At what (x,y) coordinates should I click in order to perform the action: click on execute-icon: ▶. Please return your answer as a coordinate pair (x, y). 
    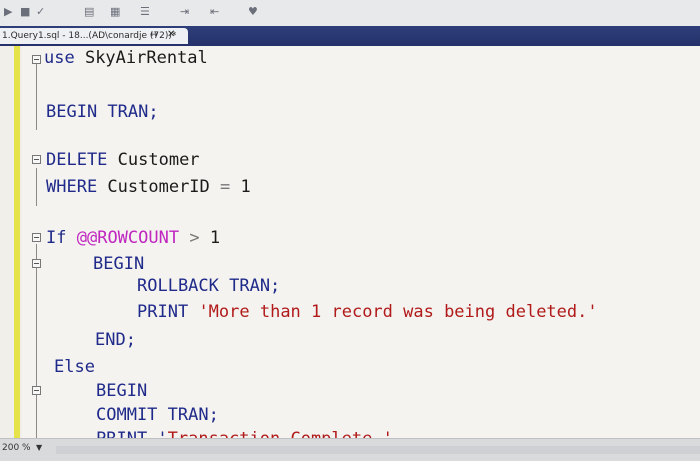
    Looking at the image, I should click on (8, 12).